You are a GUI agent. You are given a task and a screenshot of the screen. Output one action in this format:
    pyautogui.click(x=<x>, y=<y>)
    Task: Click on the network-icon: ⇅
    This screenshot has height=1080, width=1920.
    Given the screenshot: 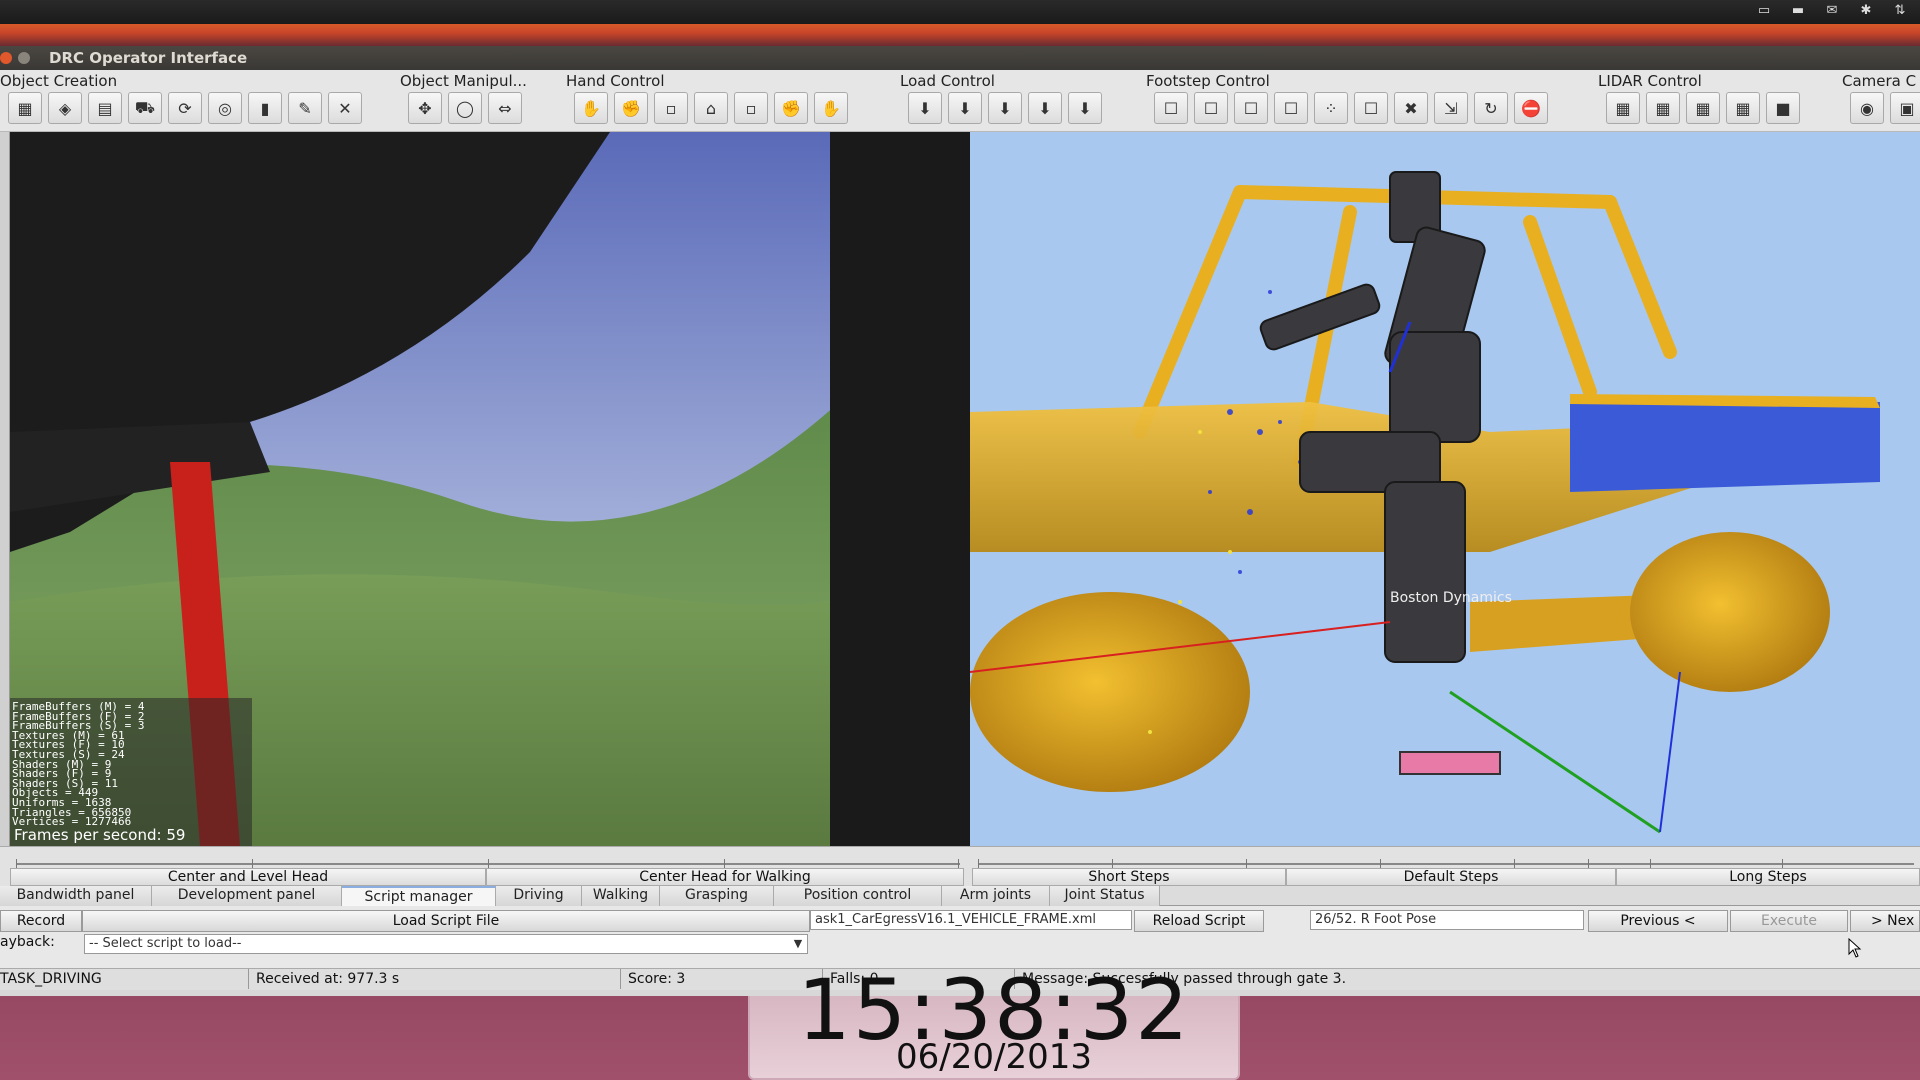 What is the action you would take?
    pyautogui.click(x=1900, y=11)
    